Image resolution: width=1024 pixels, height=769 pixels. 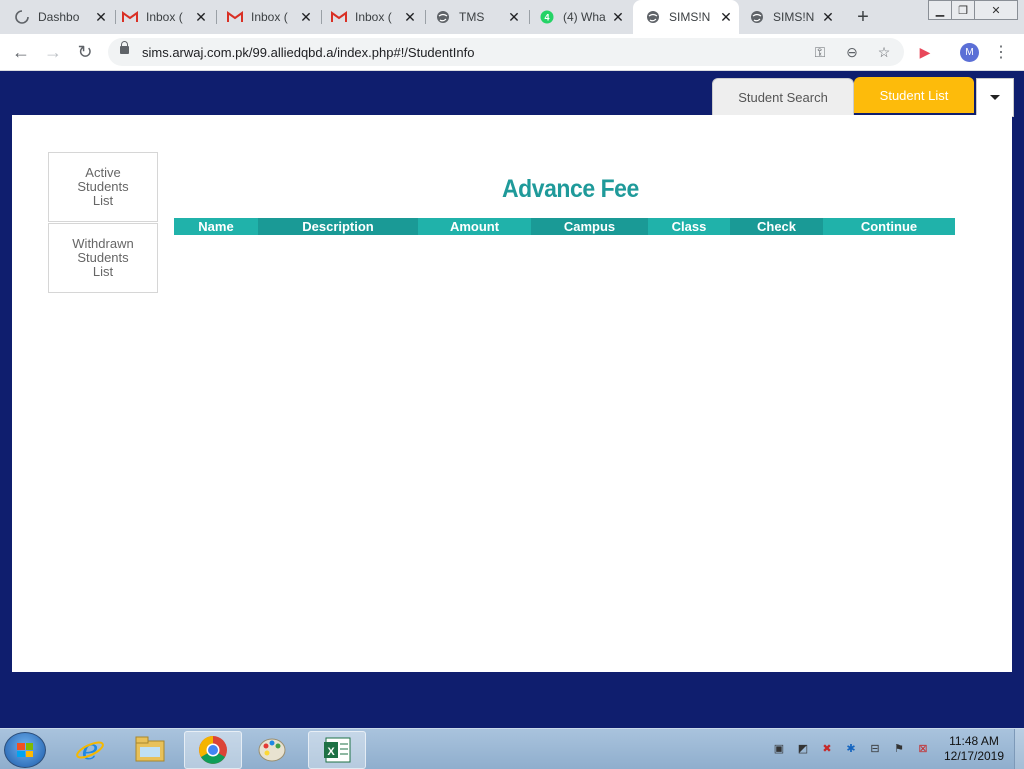 I want to click on nav-dropdown-button, so click(x=995, y=97).